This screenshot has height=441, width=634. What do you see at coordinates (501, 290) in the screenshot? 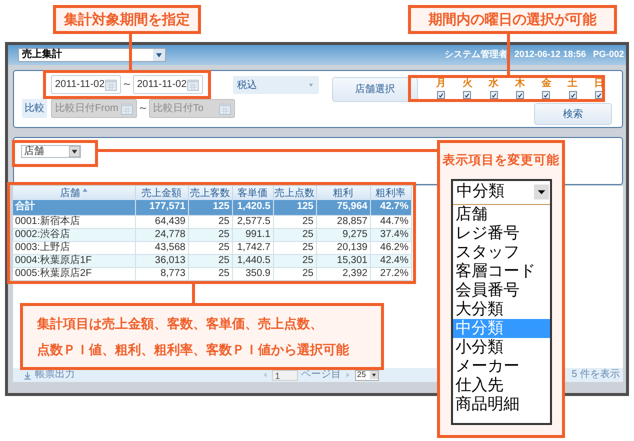
I see `list-option: 会員番号` at bounding box center [501, 290].